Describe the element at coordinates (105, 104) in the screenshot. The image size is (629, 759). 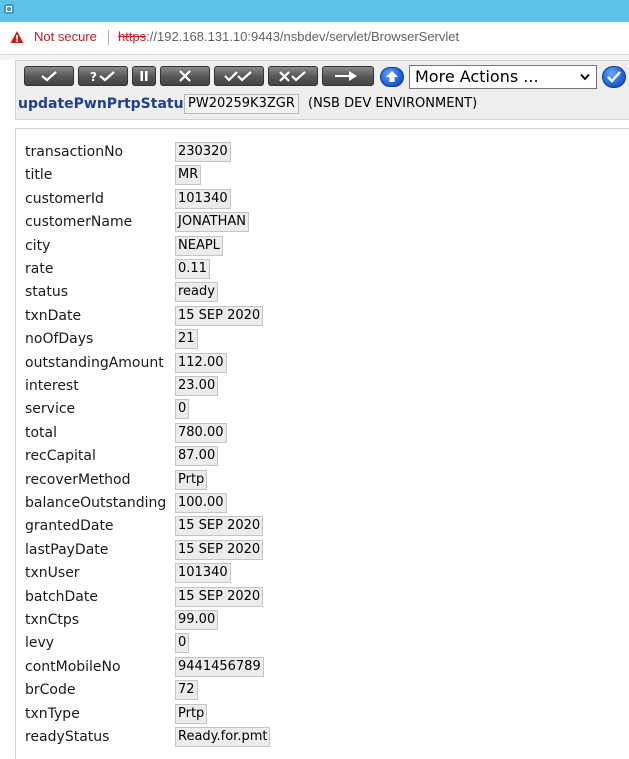
I see `command-name: updatePwnPrtpStatus` at that location.